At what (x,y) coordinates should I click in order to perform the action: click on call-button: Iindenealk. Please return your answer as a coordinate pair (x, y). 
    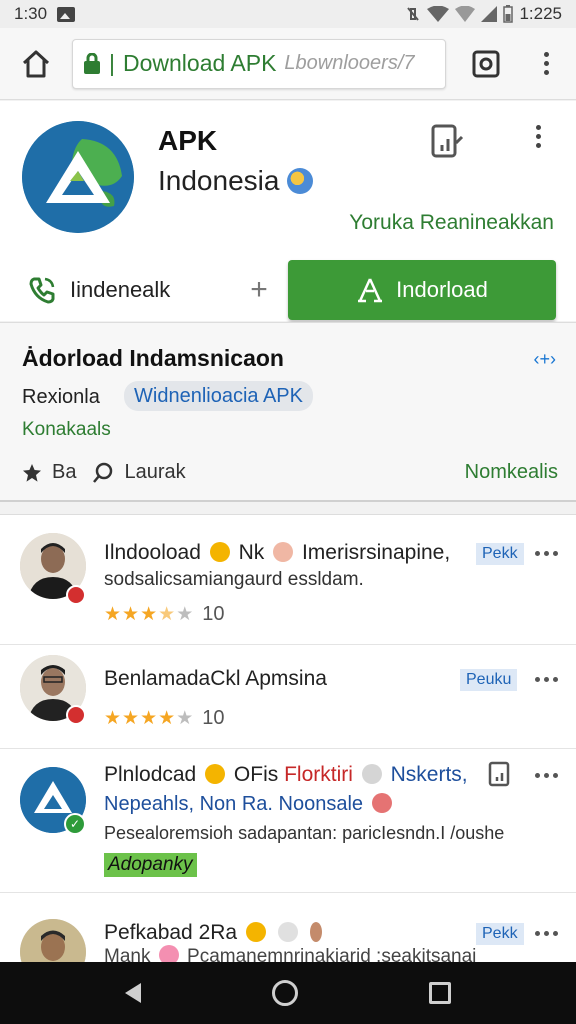
    Looking at the image, I should click on (115, 290).